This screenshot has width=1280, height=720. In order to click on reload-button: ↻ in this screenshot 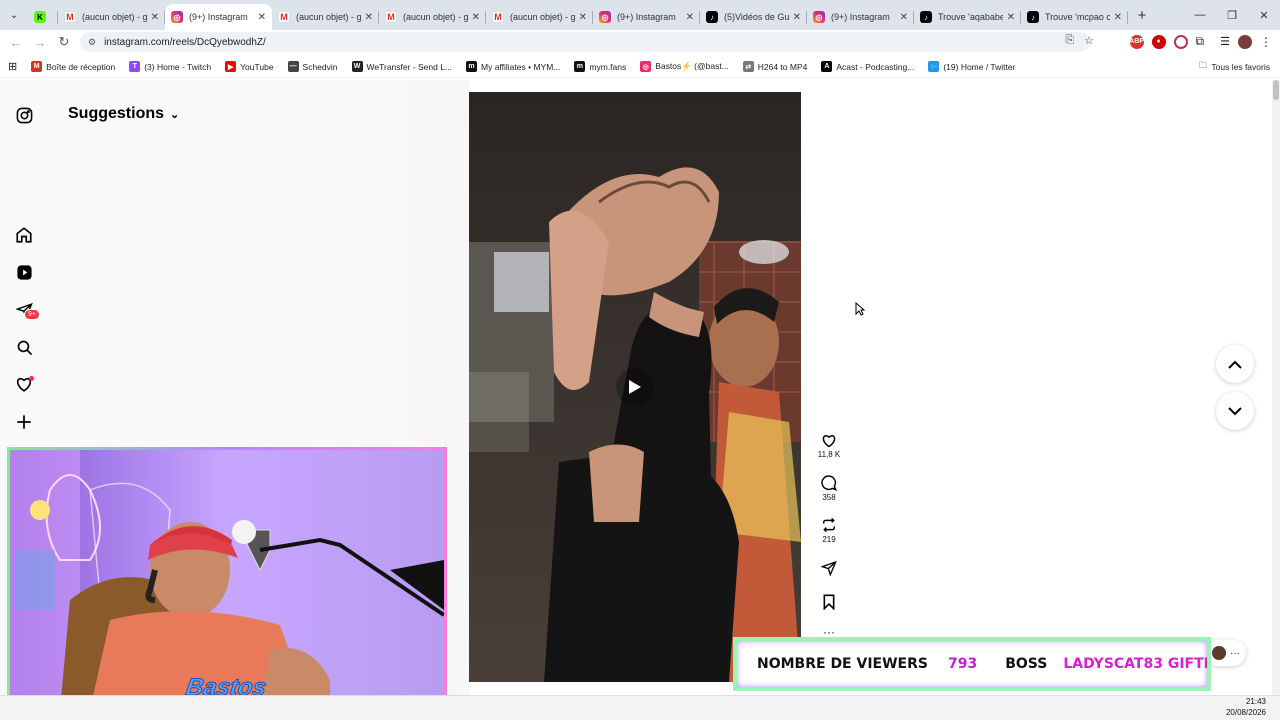, I will do `click(64, 42)`.